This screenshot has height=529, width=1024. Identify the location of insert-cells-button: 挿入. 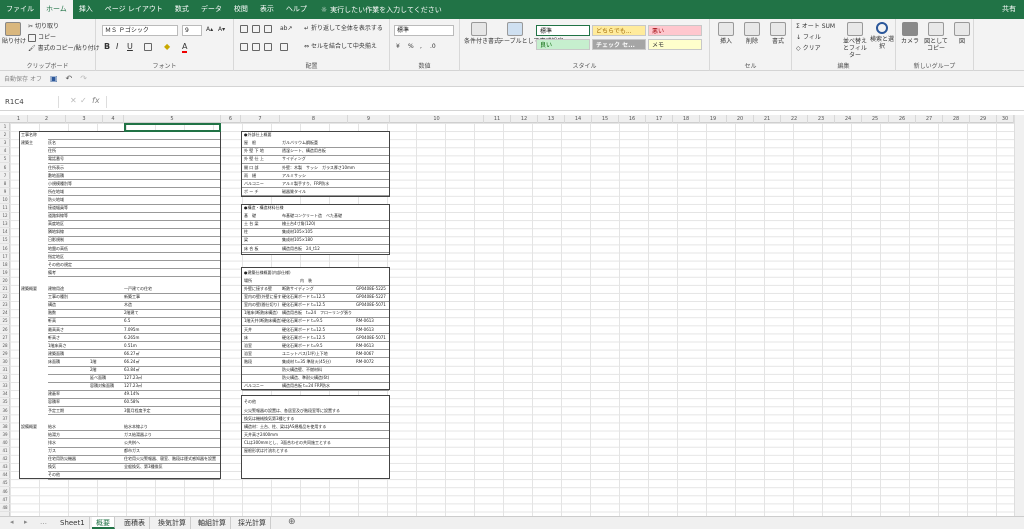
(726, 33).